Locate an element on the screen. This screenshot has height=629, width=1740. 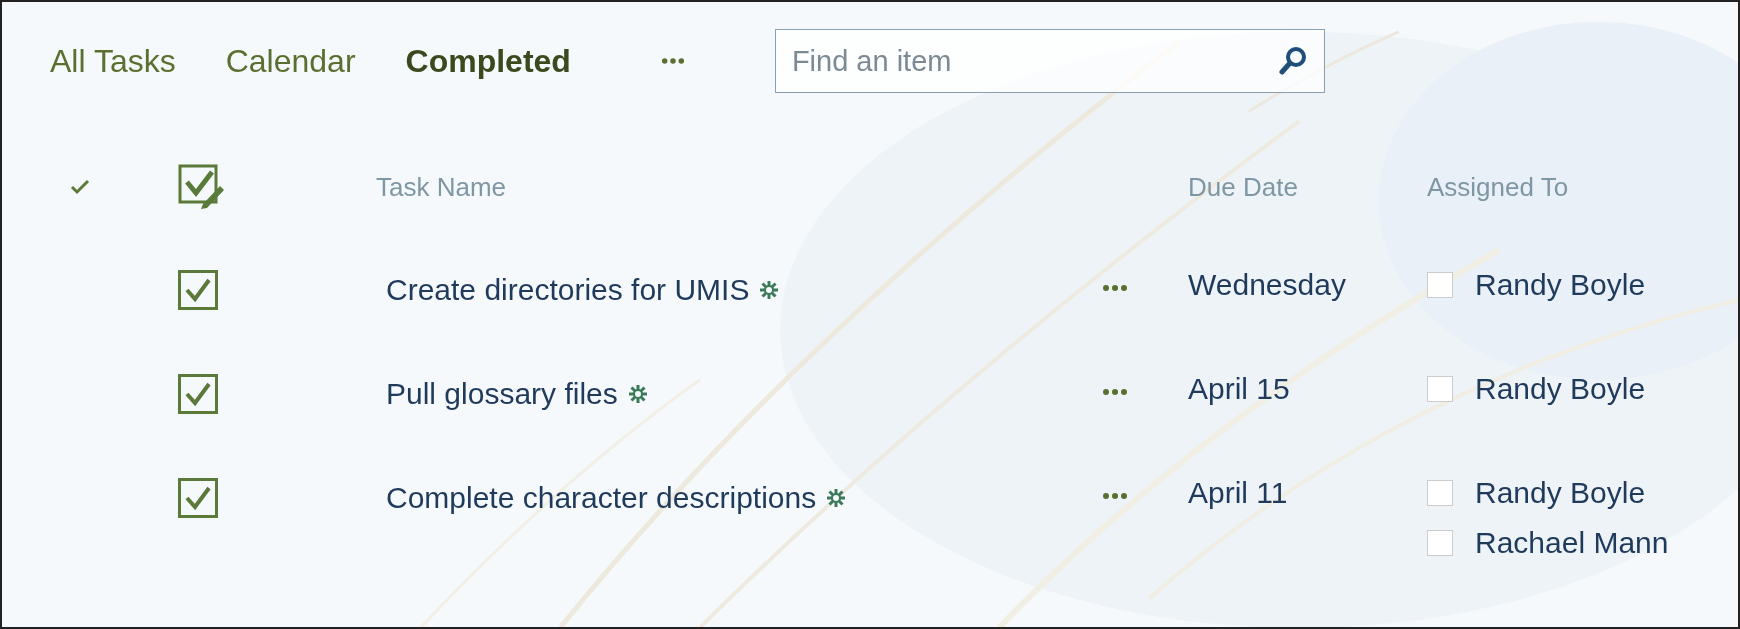
person-link: Rachael Mann is located at coordinates (1572, 543).